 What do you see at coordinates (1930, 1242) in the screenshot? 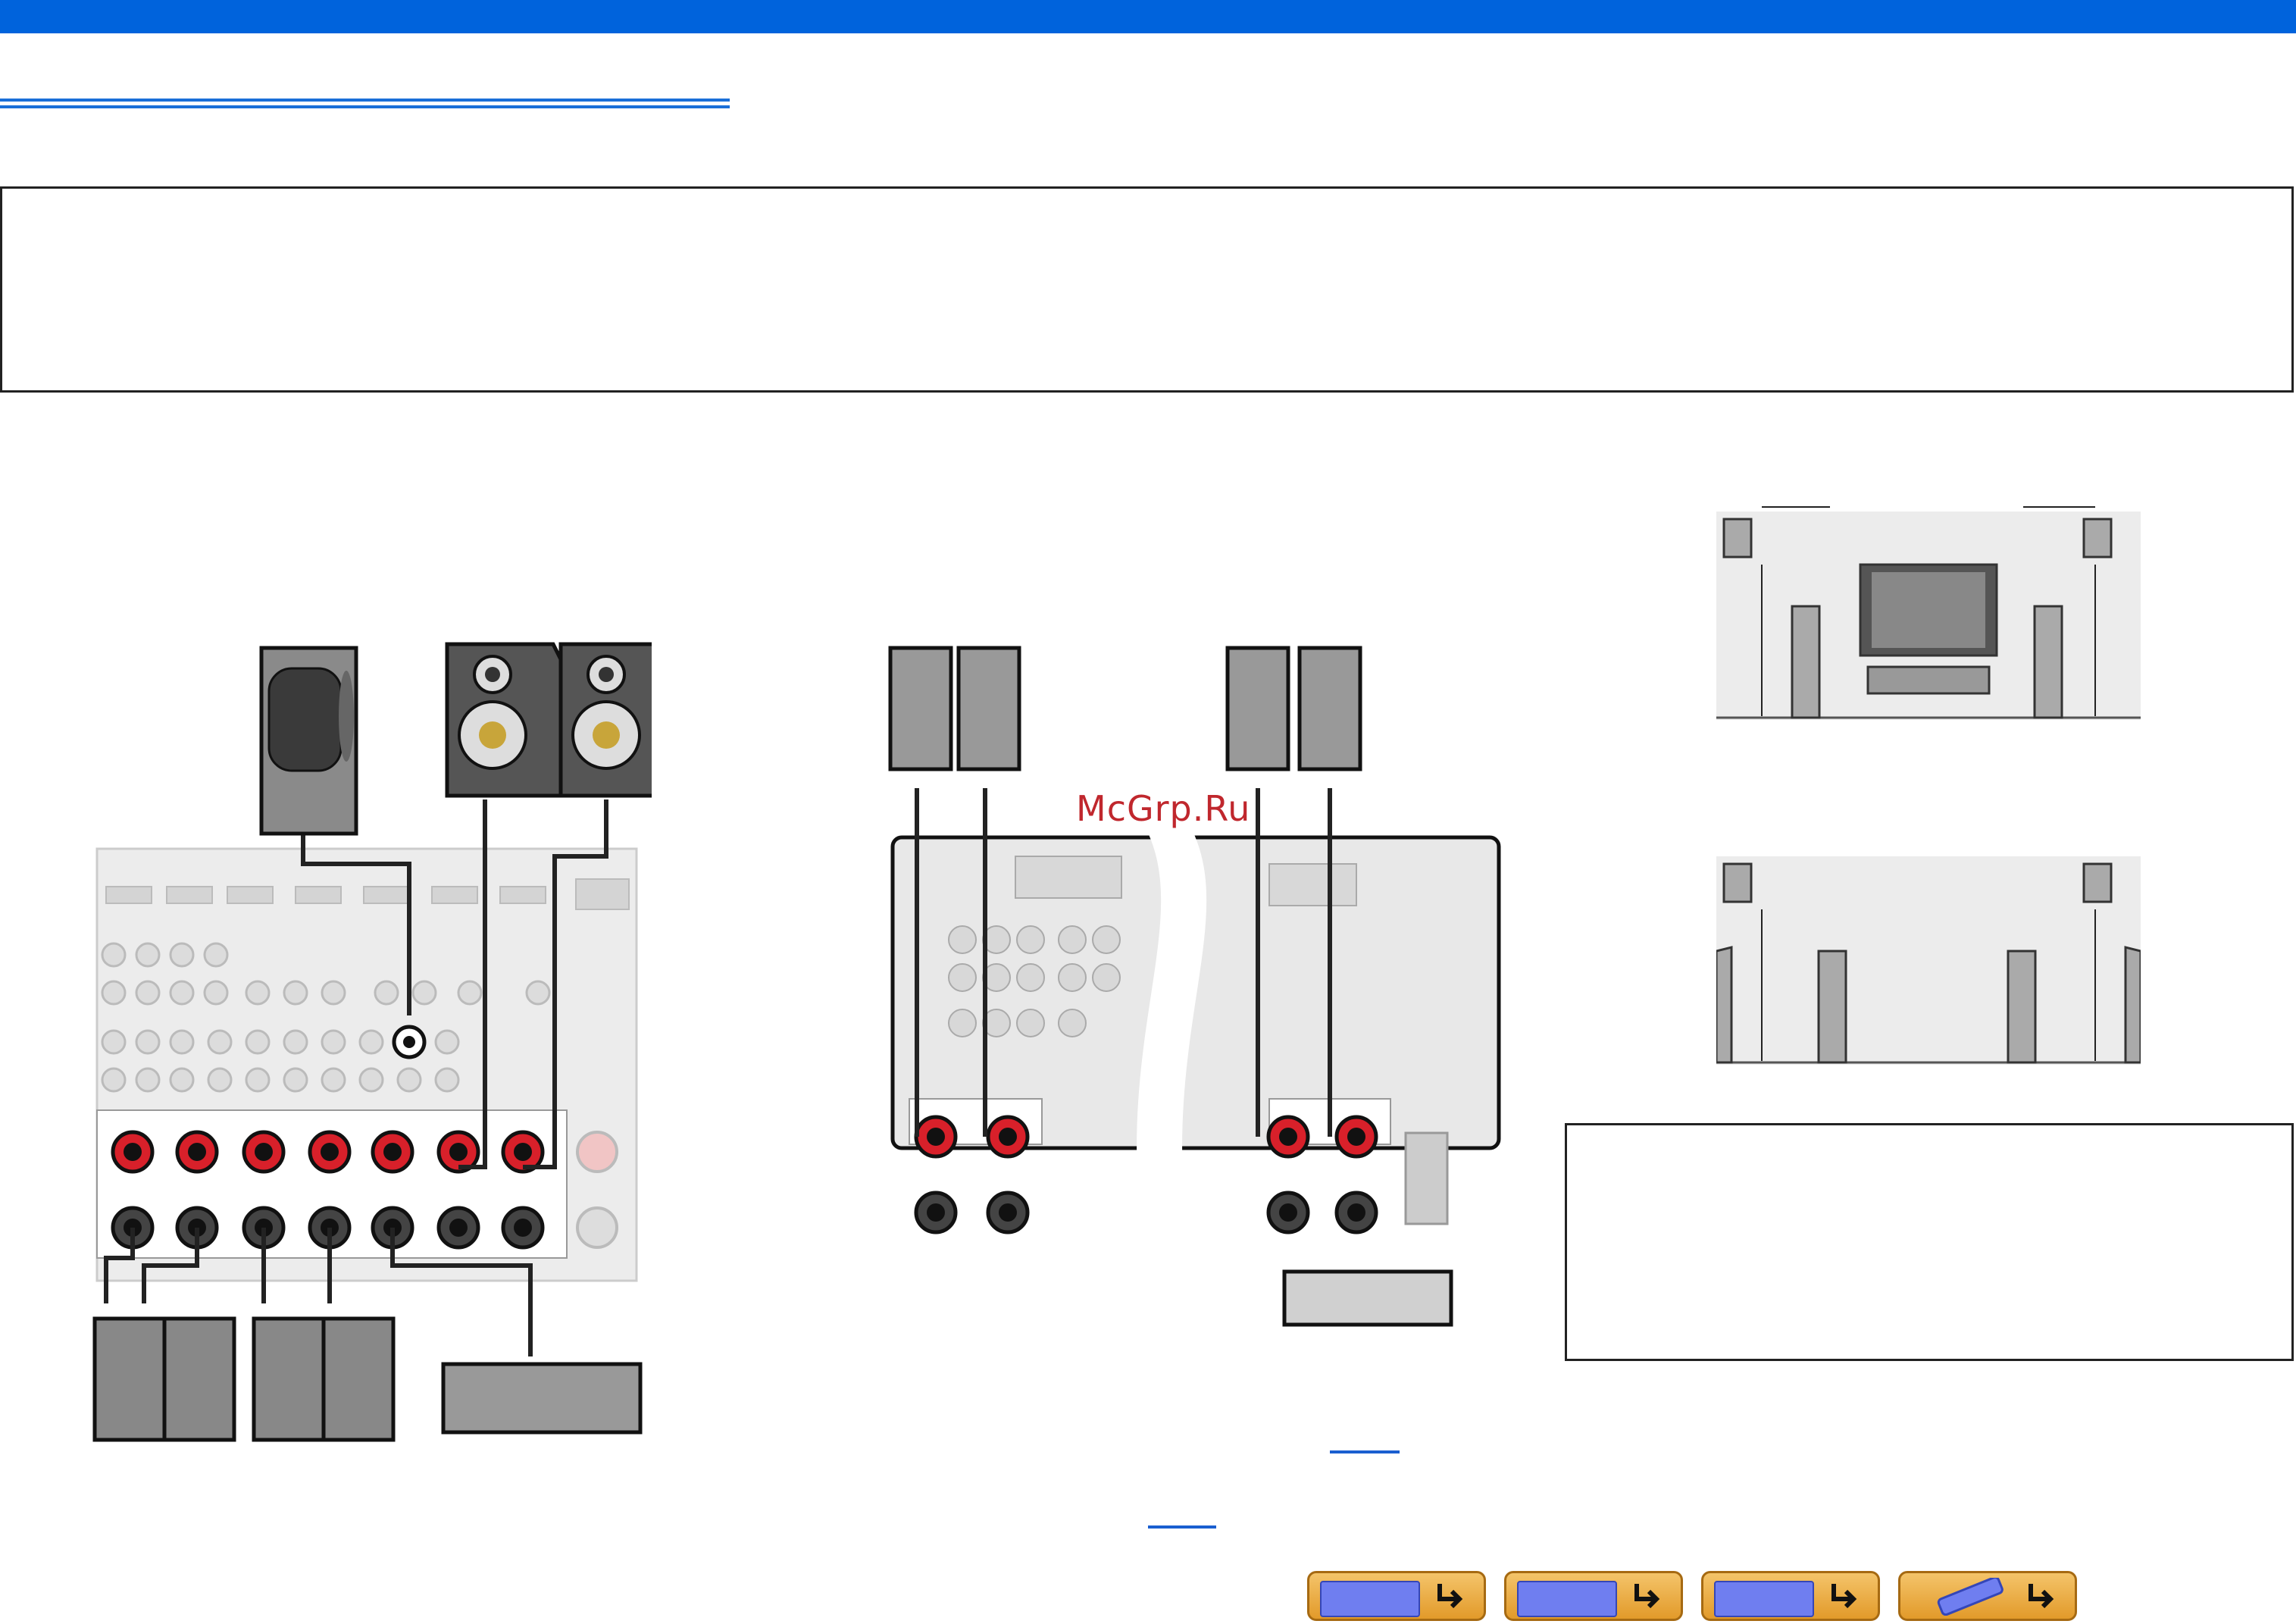
I see `note-box-secondary` at bounding box center [1930, 1242].